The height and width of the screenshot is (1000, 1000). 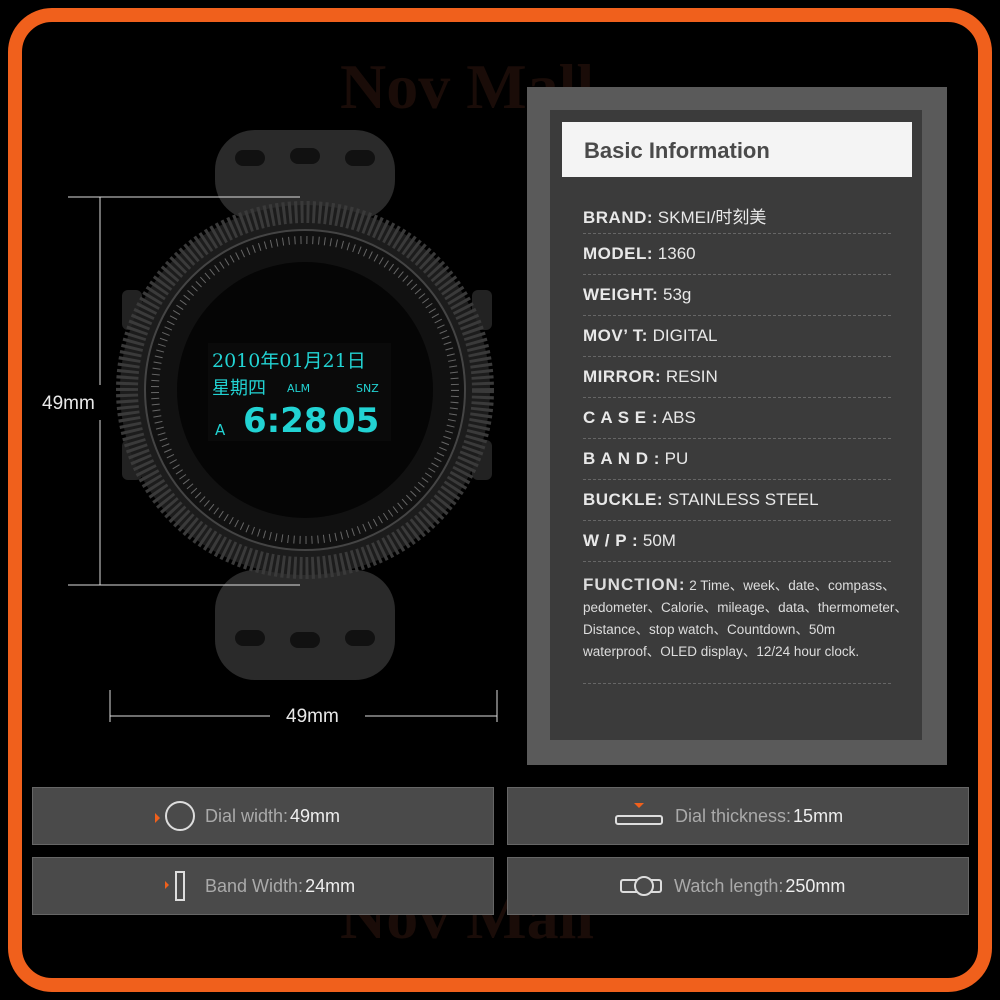 I want to click on watch-length-icon, so click(x=642, y=886).